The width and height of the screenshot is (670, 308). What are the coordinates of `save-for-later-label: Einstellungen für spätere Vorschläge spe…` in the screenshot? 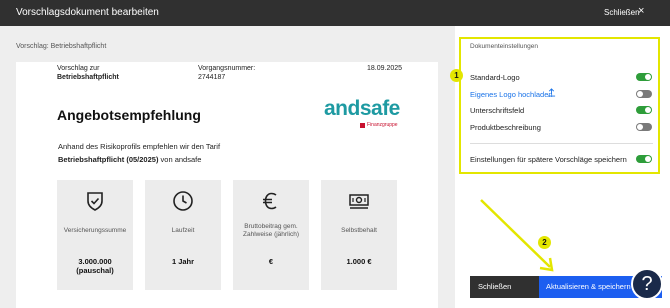 It's located at (548, 159).